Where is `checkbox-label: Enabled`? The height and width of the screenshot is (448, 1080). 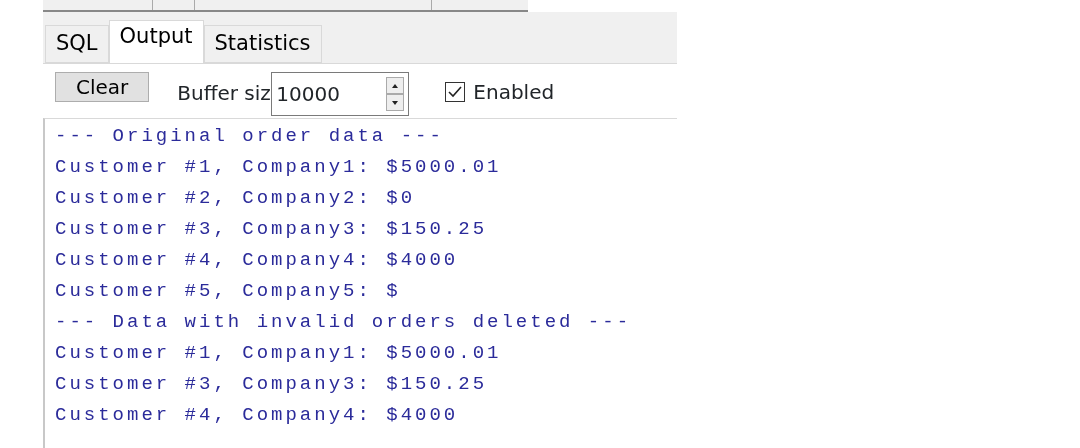
checkbox-label: Enabled is located at coordinates (514, 92).